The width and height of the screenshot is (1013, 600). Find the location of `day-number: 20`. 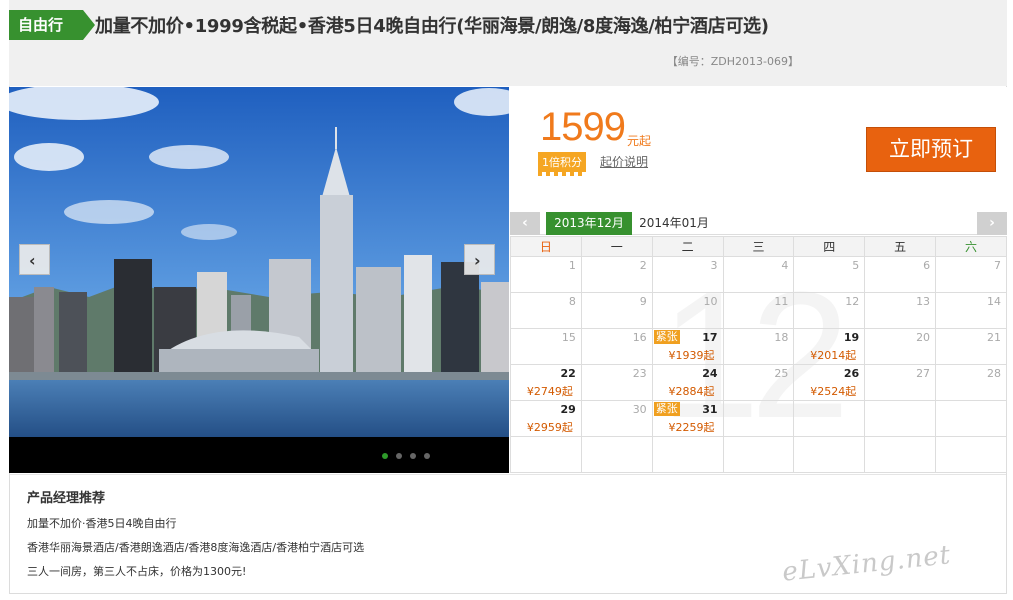

day-number: 20 is located at coordinates (923, 337).